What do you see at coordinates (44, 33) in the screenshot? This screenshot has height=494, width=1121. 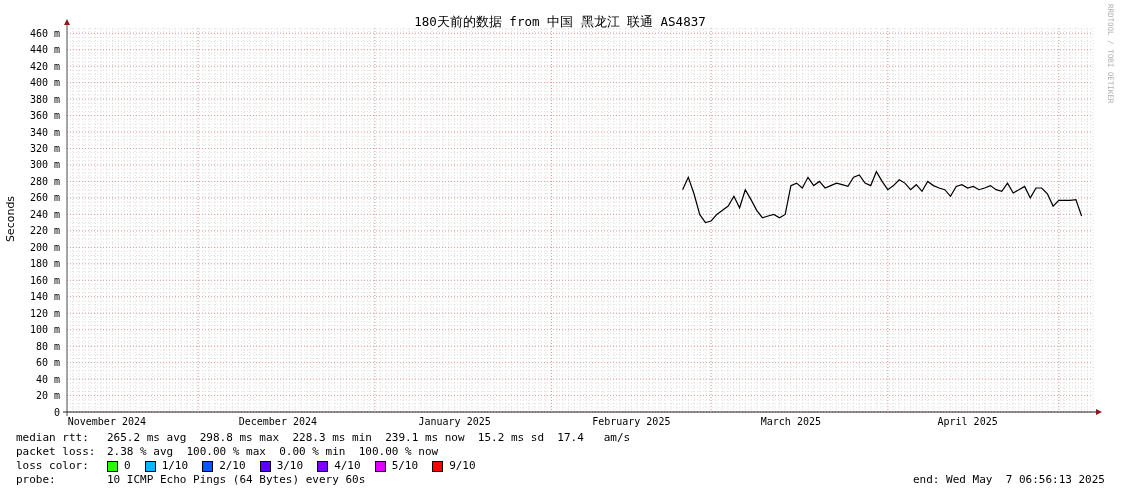 I see `y-tick-label: 460 m` at bounding box center [44, 33].